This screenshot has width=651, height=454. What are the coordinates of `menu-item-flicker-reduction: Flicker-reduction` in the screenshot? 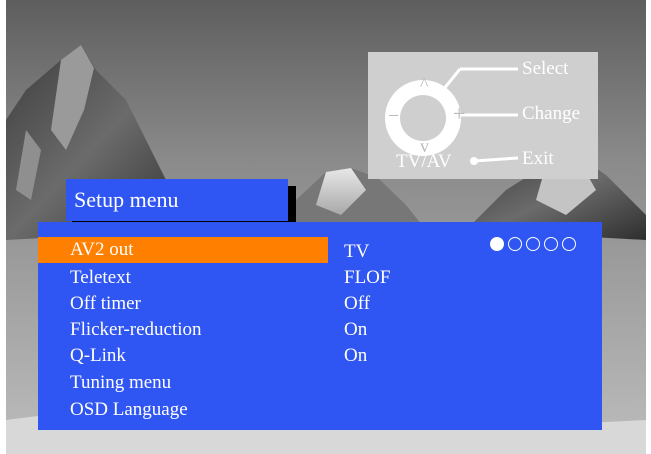 It's located at (183, 330).